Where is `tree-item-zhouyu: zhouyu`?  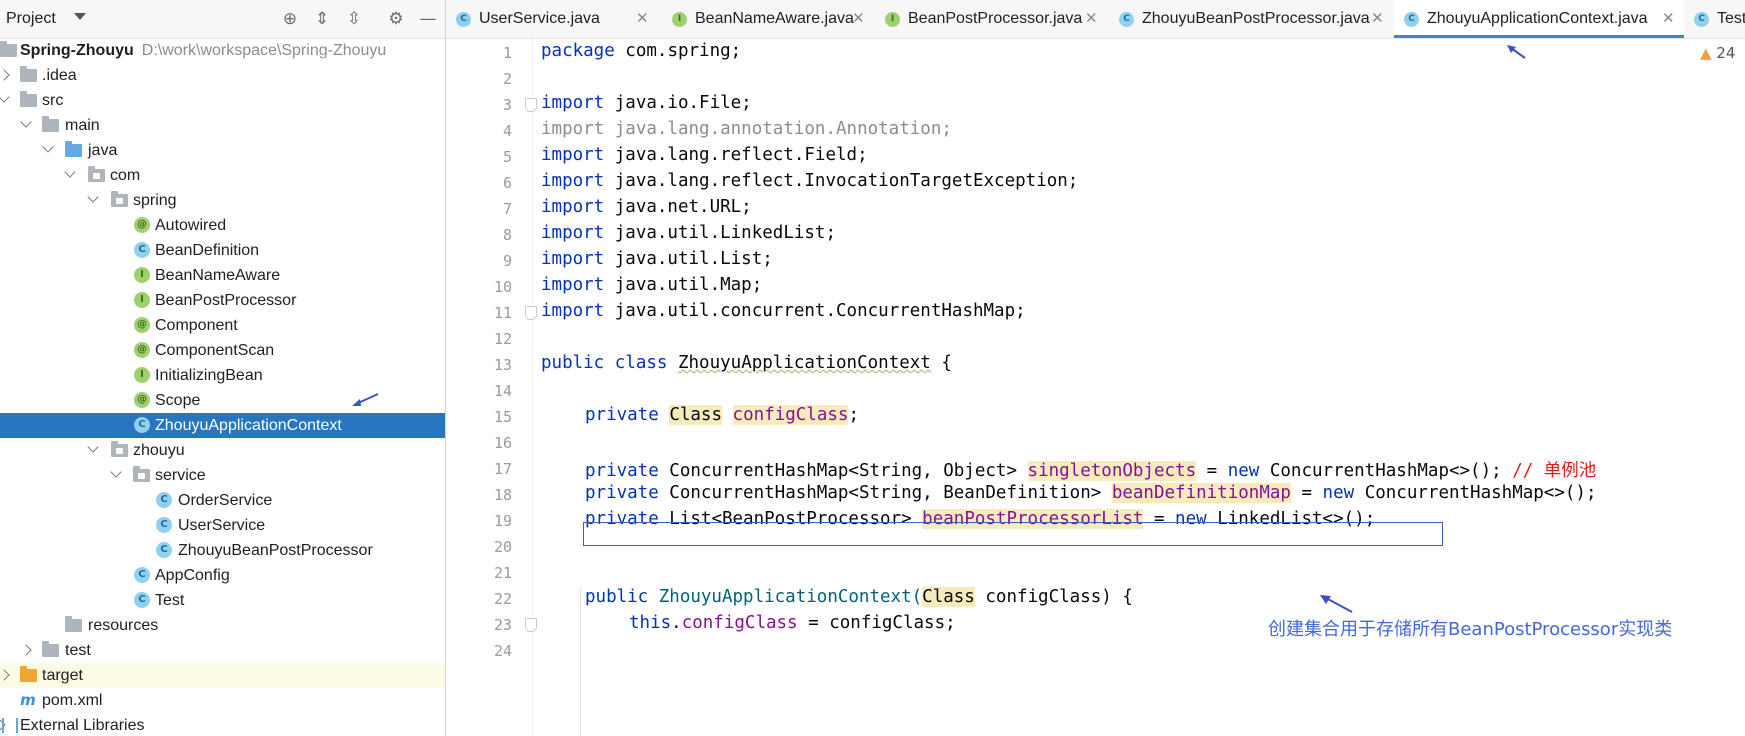
tree-item-zhouyu: zhouyu is located at coordinates (222, 450).